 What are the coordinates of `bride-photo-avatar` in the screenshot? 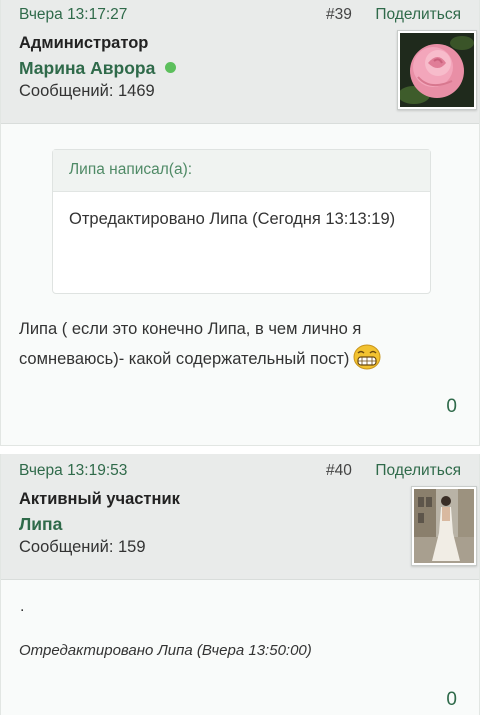 It's located at (444, 526).